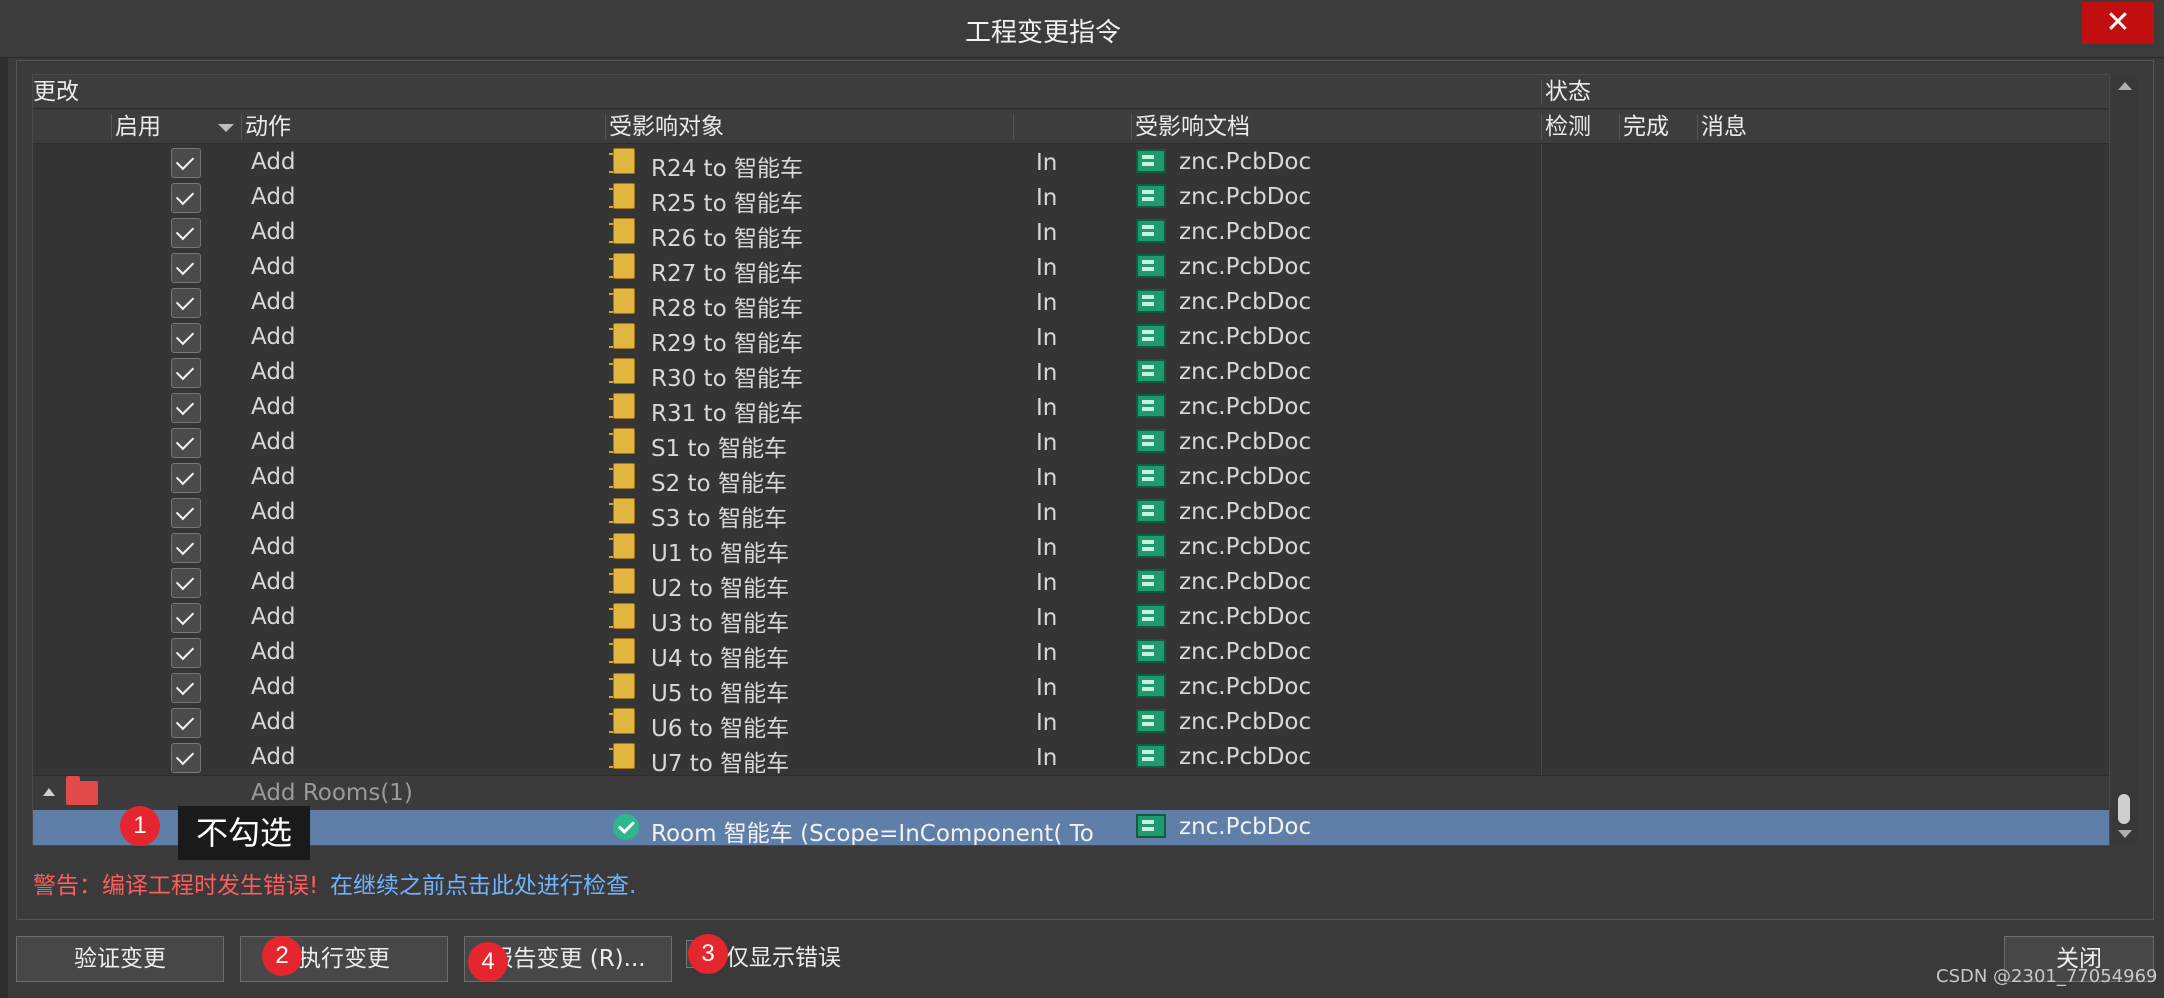 Image resolution: width=2164 pixels, height=998 pixels. Describe the element at coordinates (1071, 723) in the screenshot. I see `table-row: Add U6 to 智能车 In znc.PcbDoc` at that location.